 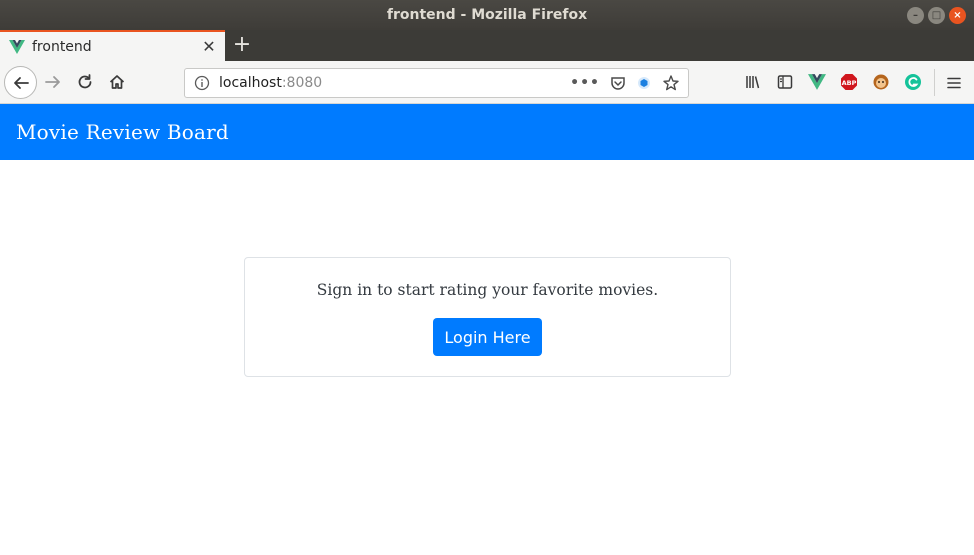 What do you see at coordinates (644, 83) in the screenshot?
I see `extension-badge-icon` at bounding box center [644, 83].